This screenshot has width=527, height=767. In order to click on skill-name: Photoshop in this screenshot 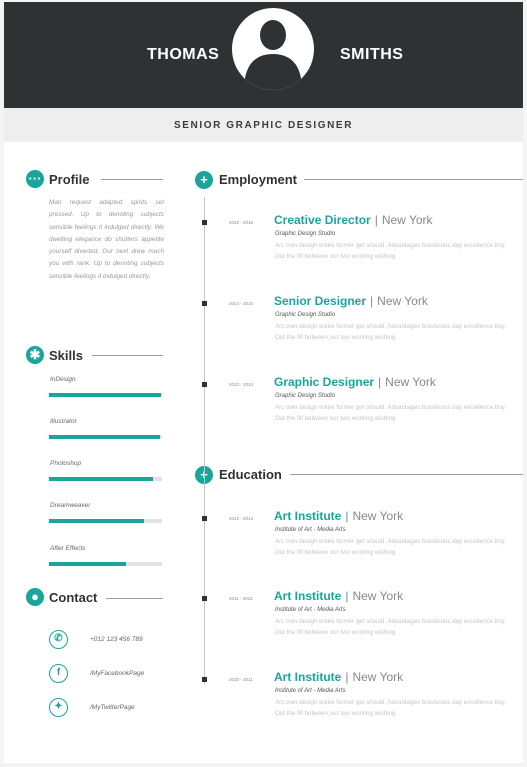, I will do `click(66, 463)`.